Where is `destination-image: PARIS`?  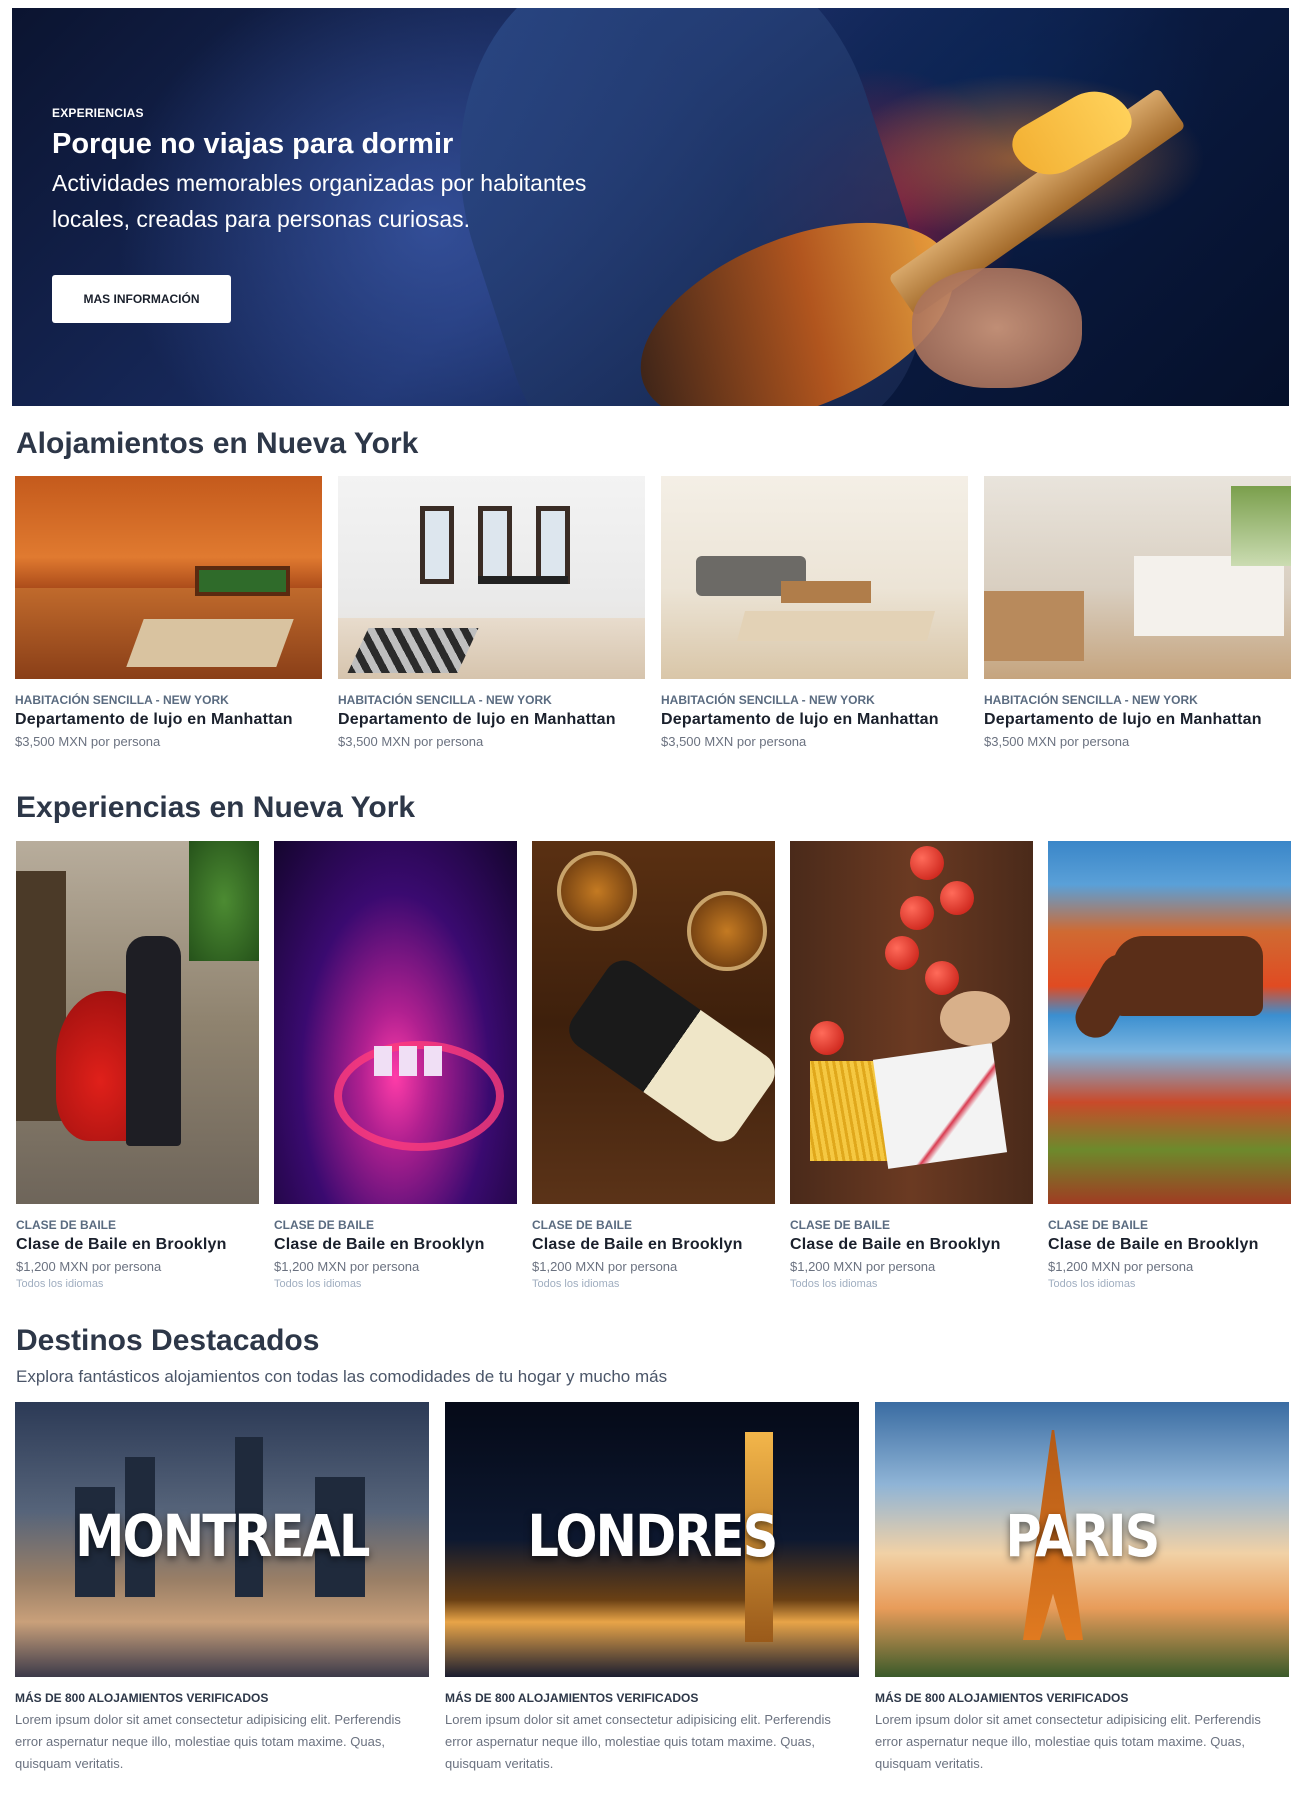
destination-image: PARIS is located at coordinates (1082, 1539).